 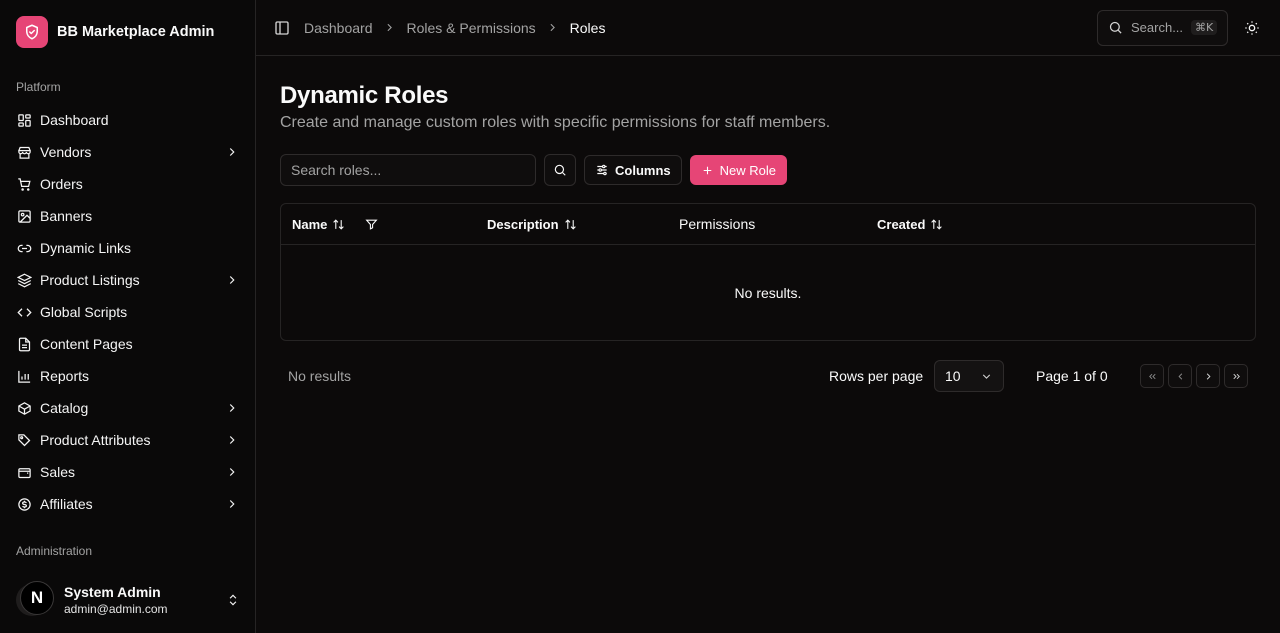 I want to click on sun-icon, so click(x=1252, y=28).